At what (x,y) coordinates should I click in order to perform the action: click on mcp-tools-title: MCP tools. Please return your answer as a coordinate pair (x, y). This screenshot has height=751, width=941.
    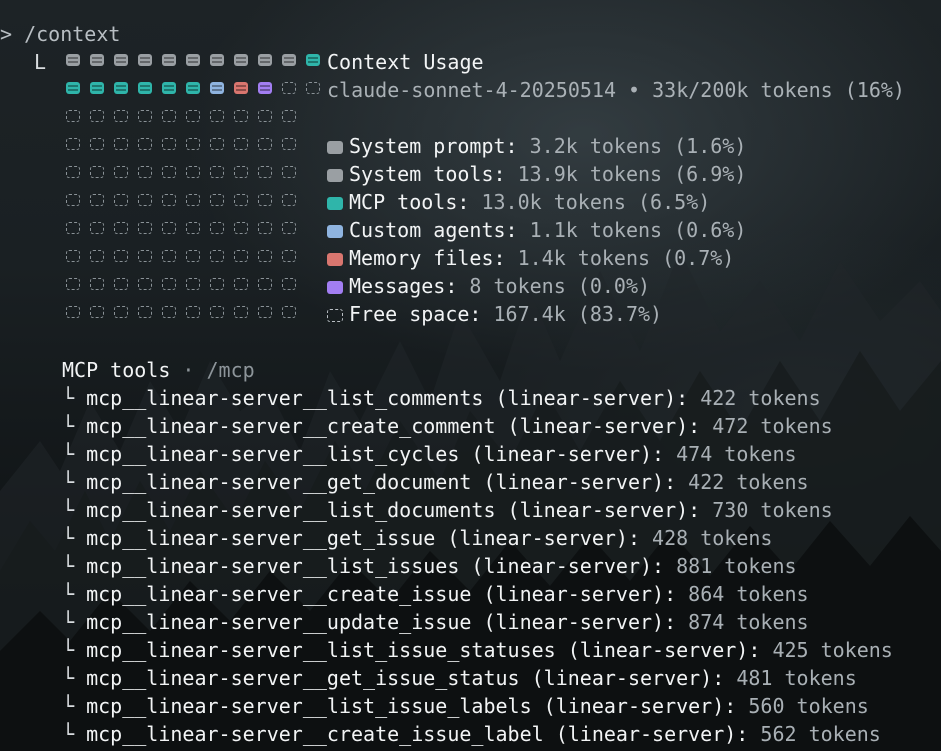
    Looking at the image, I should click on (116, 370).